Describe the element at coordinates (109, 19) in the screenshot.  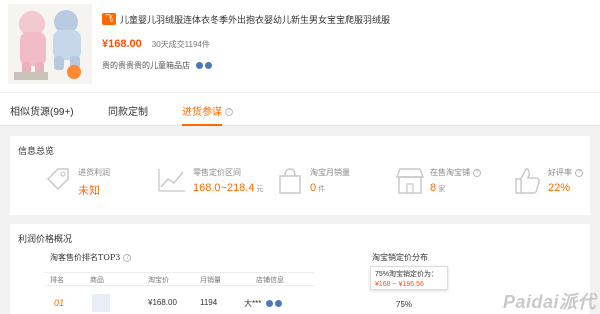
I see `source-tag: 飞` at that location.